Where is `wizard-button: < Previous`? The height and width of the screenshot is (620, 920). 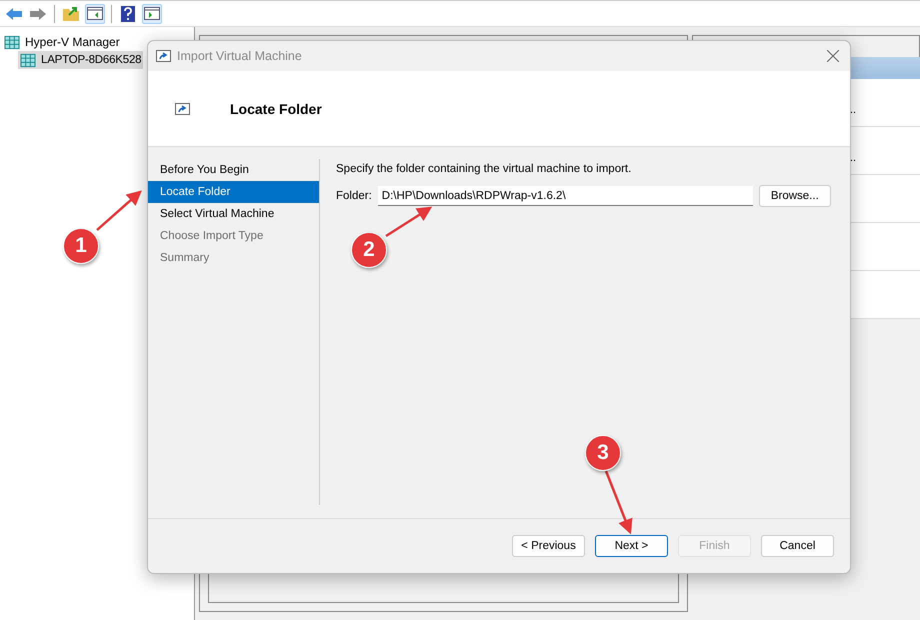 wizard-button: < Previous is located at coordinates (548, 546).